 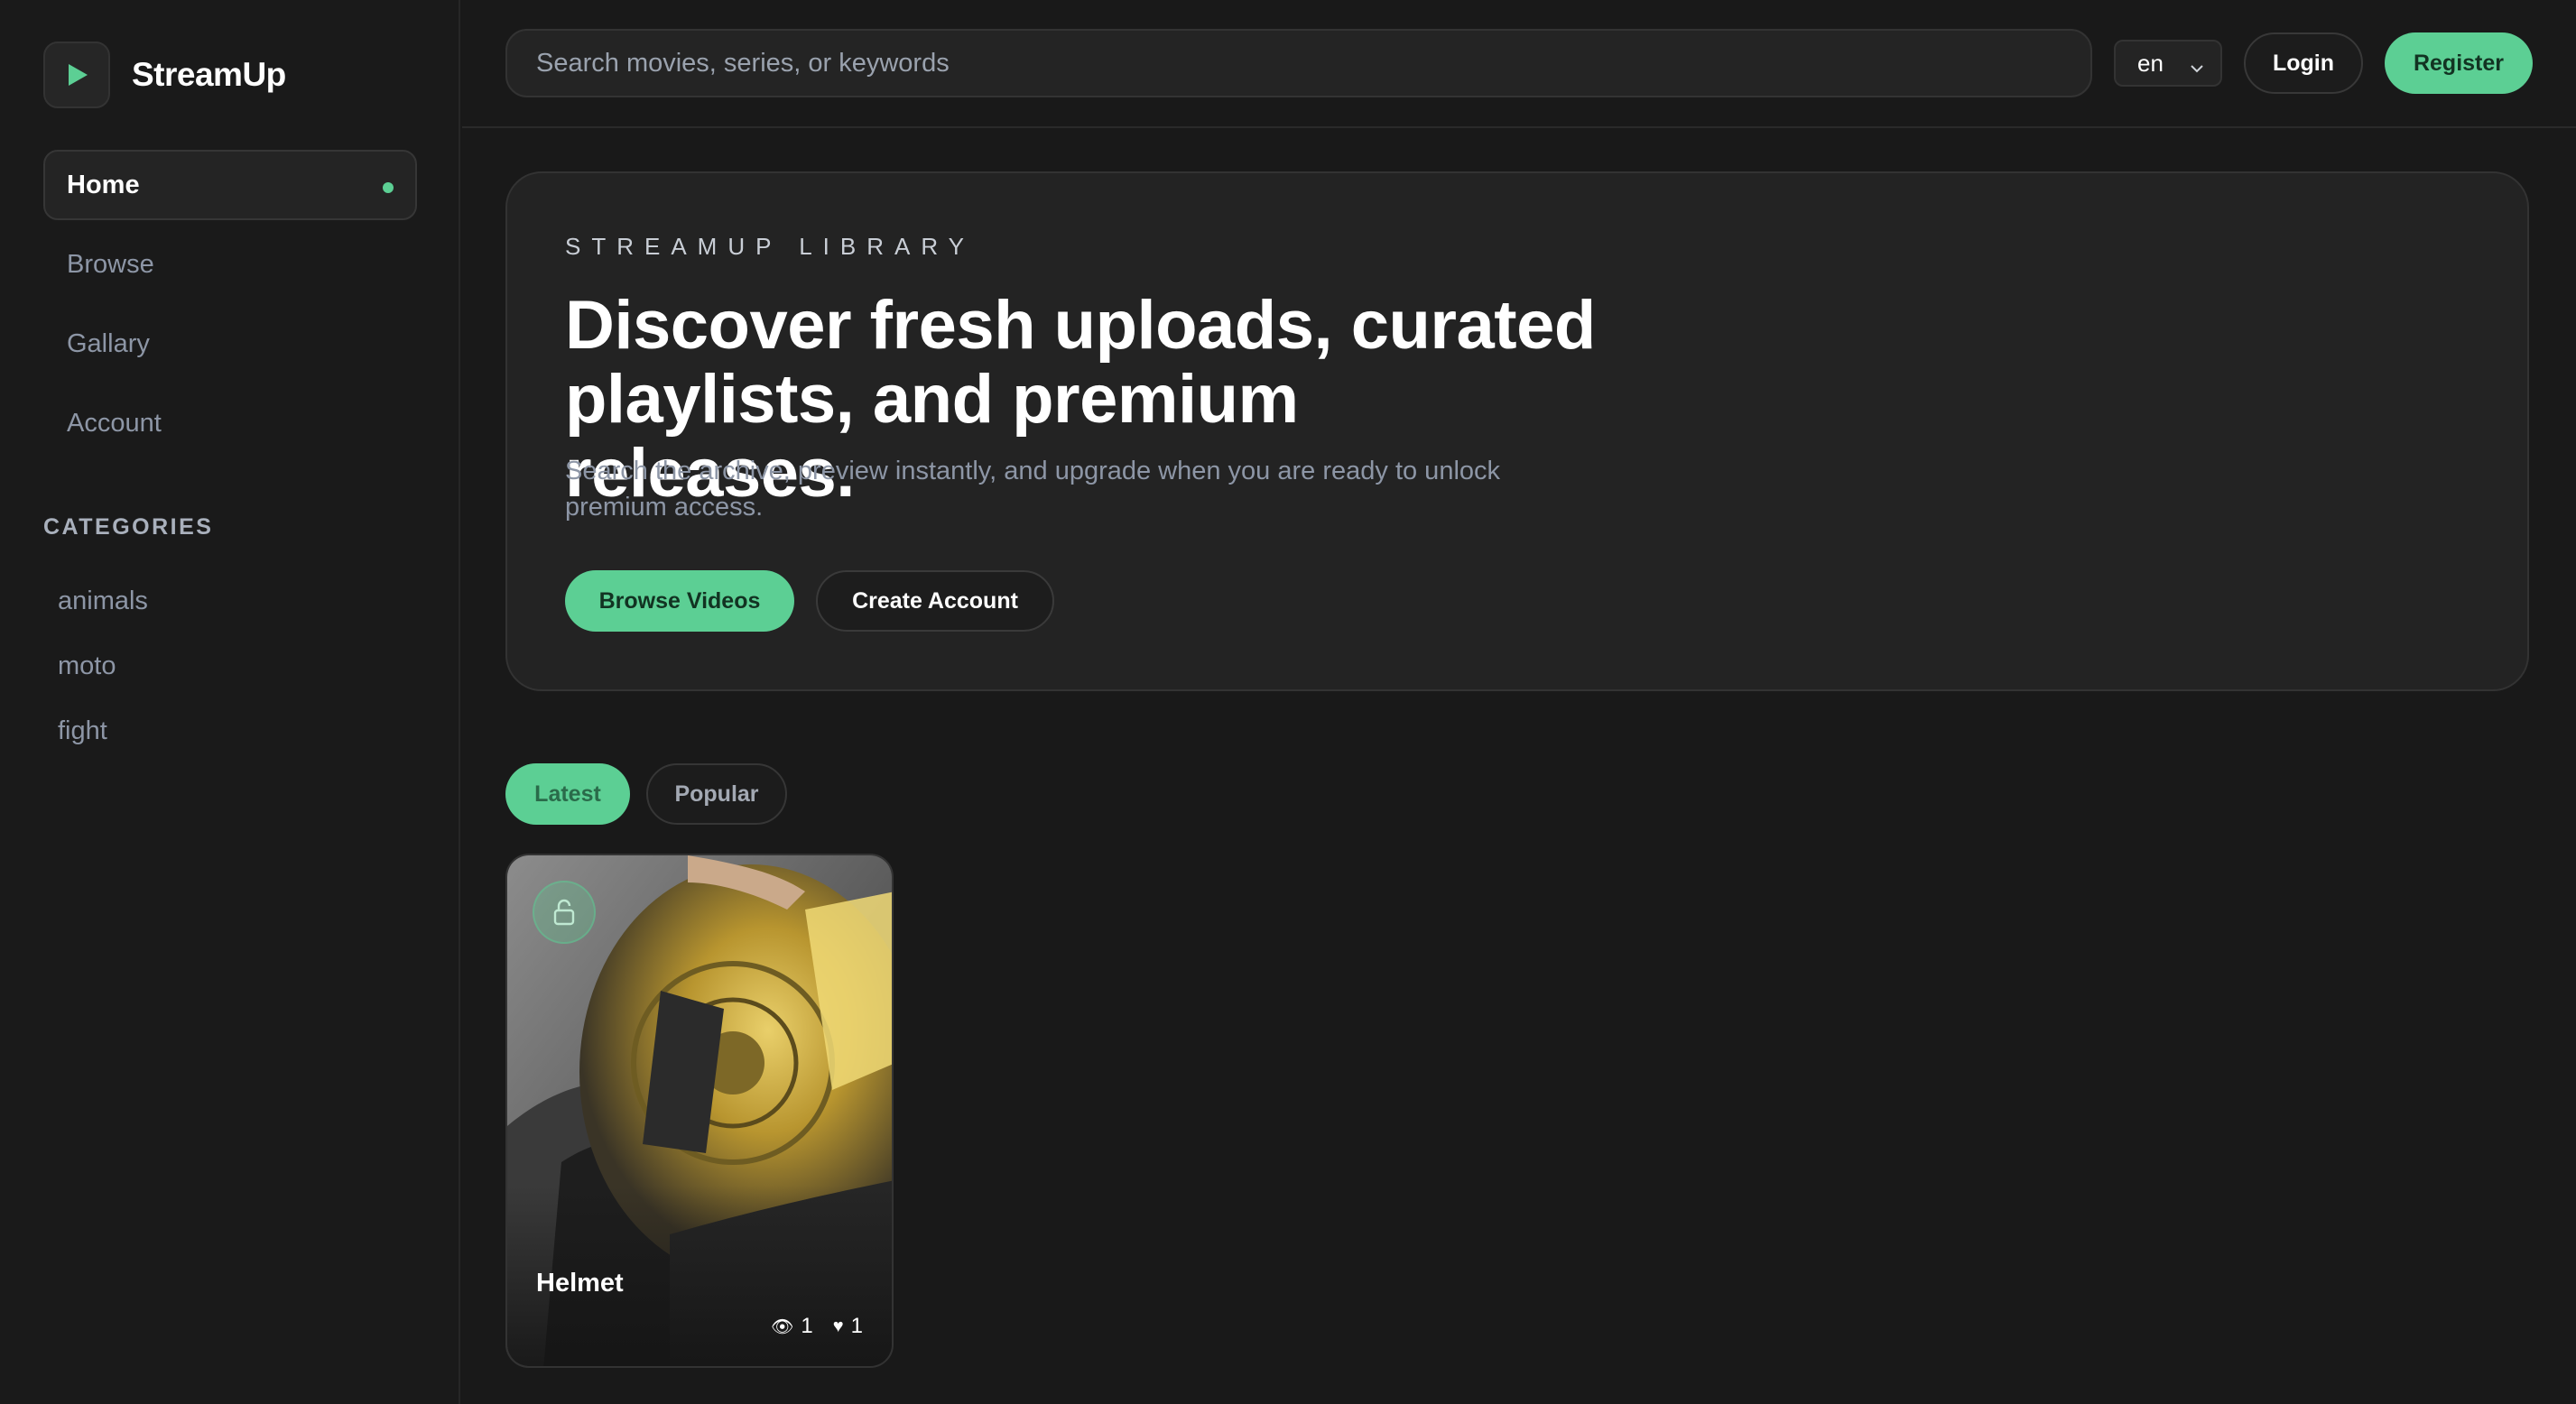 What do you see at coordinates (230, 185) in the screenshot?
I see `sidebar-item-home: Home` at bounding box center [230, 185].